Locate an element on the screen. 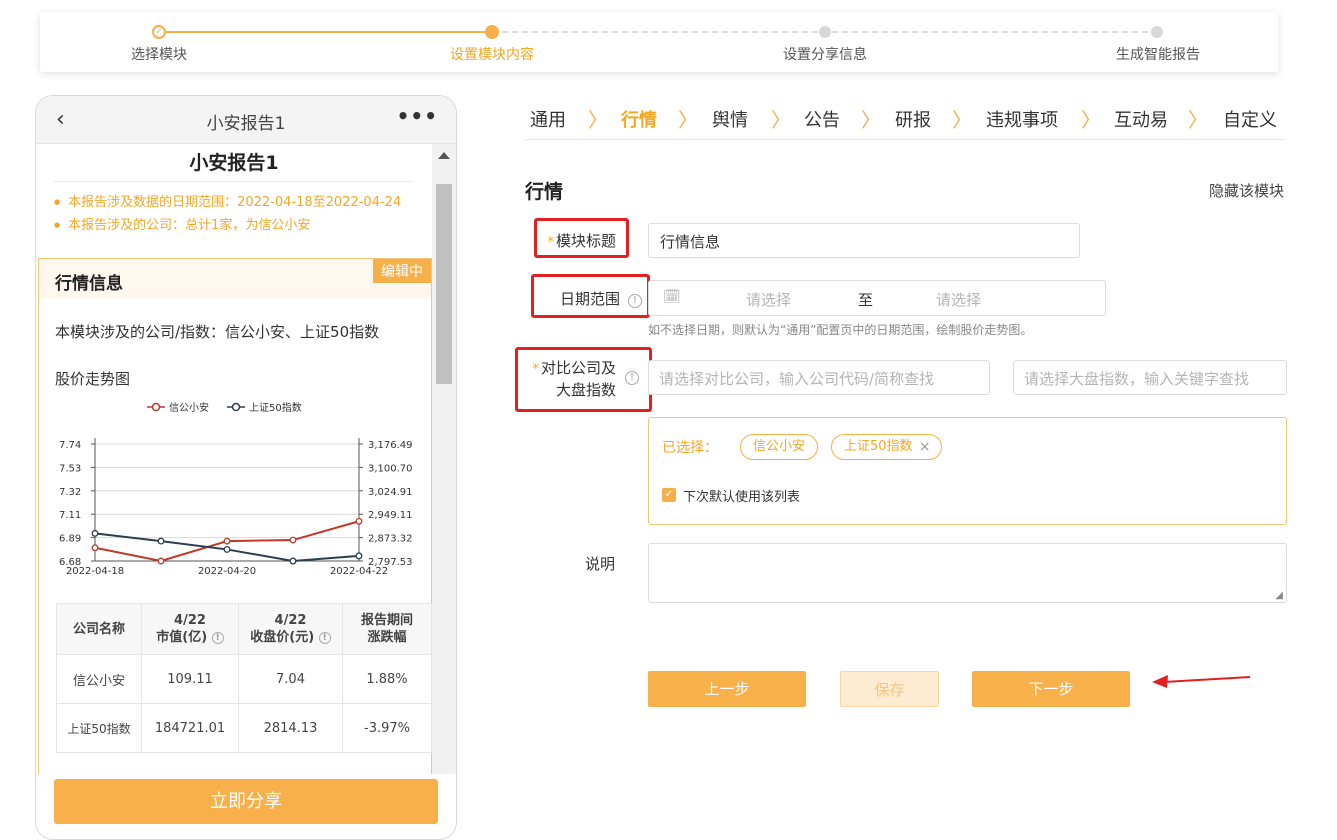 Image resolution: width=1337 pixels, height=840 pixels. table-row: 信公小安 109.11 7.04 1.88% is located at coordinates (244, 679).